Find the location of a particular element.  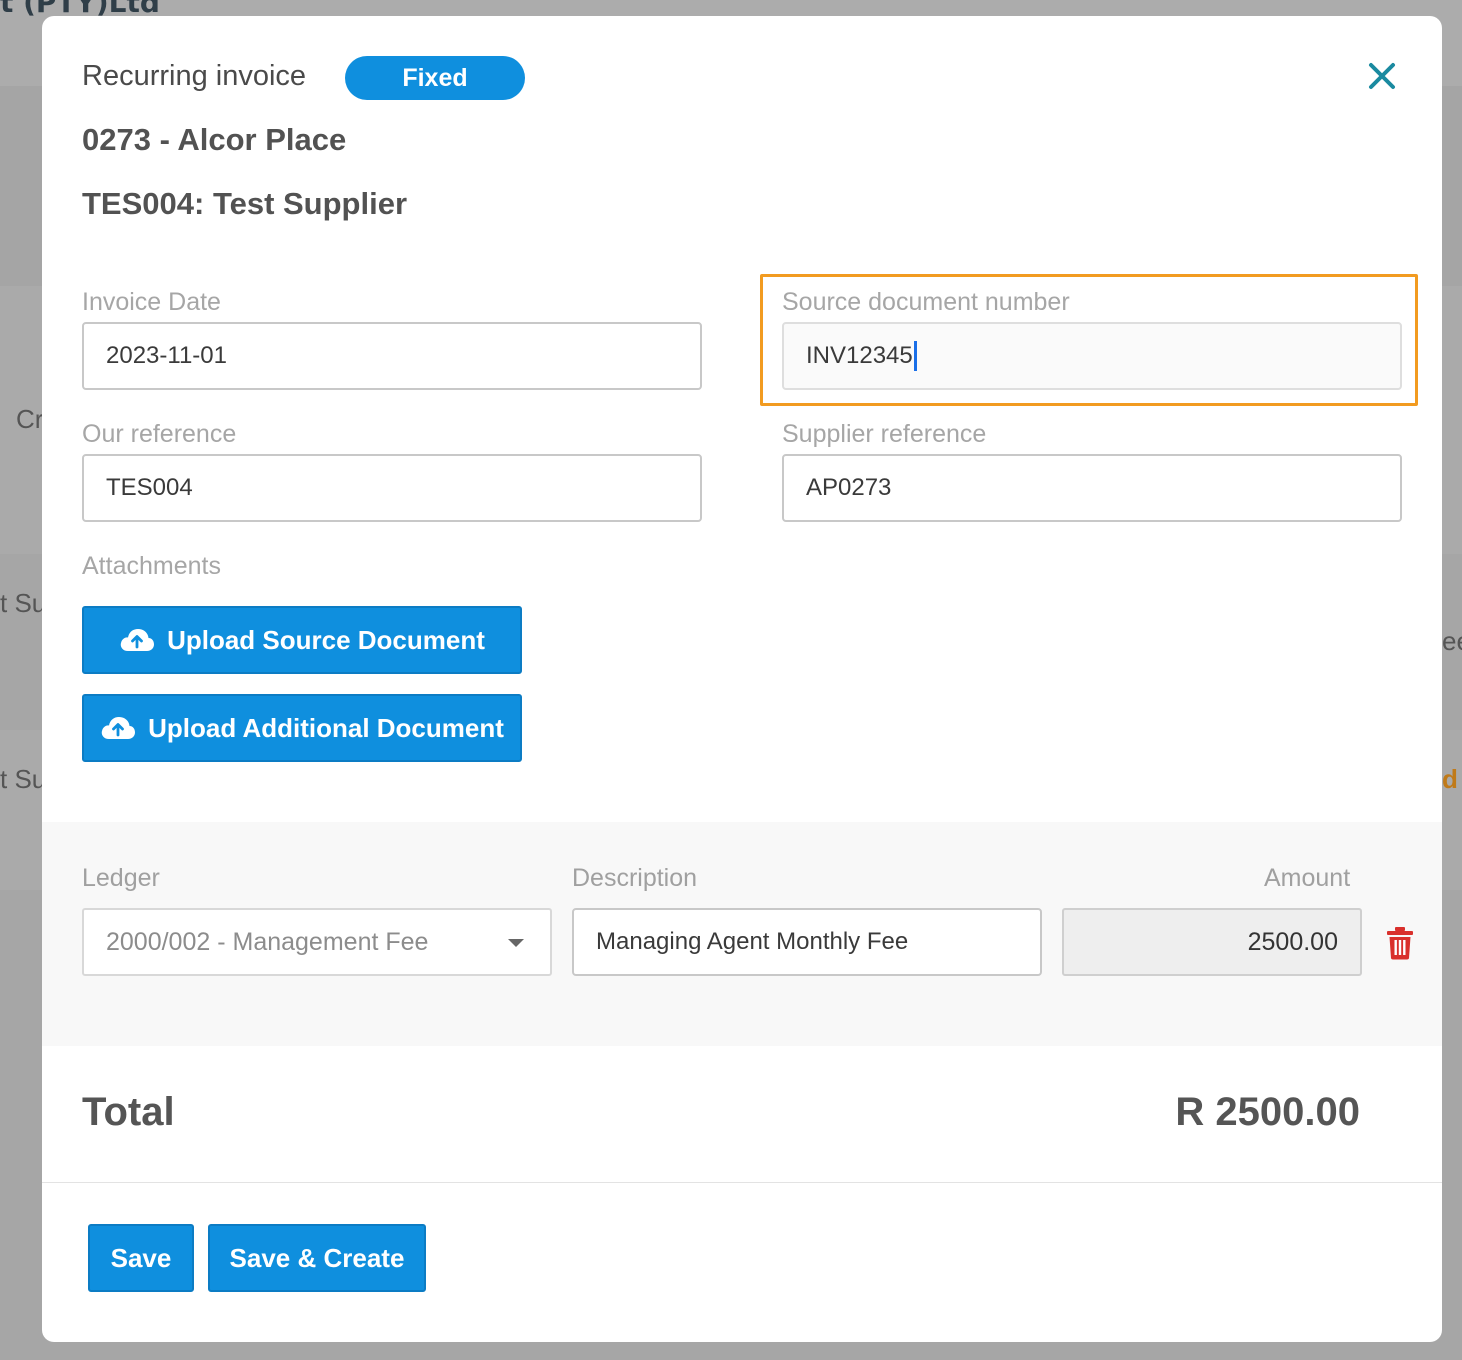

upload-additional-document-button: Upload Additional Document is located at coordinates (302, 728).